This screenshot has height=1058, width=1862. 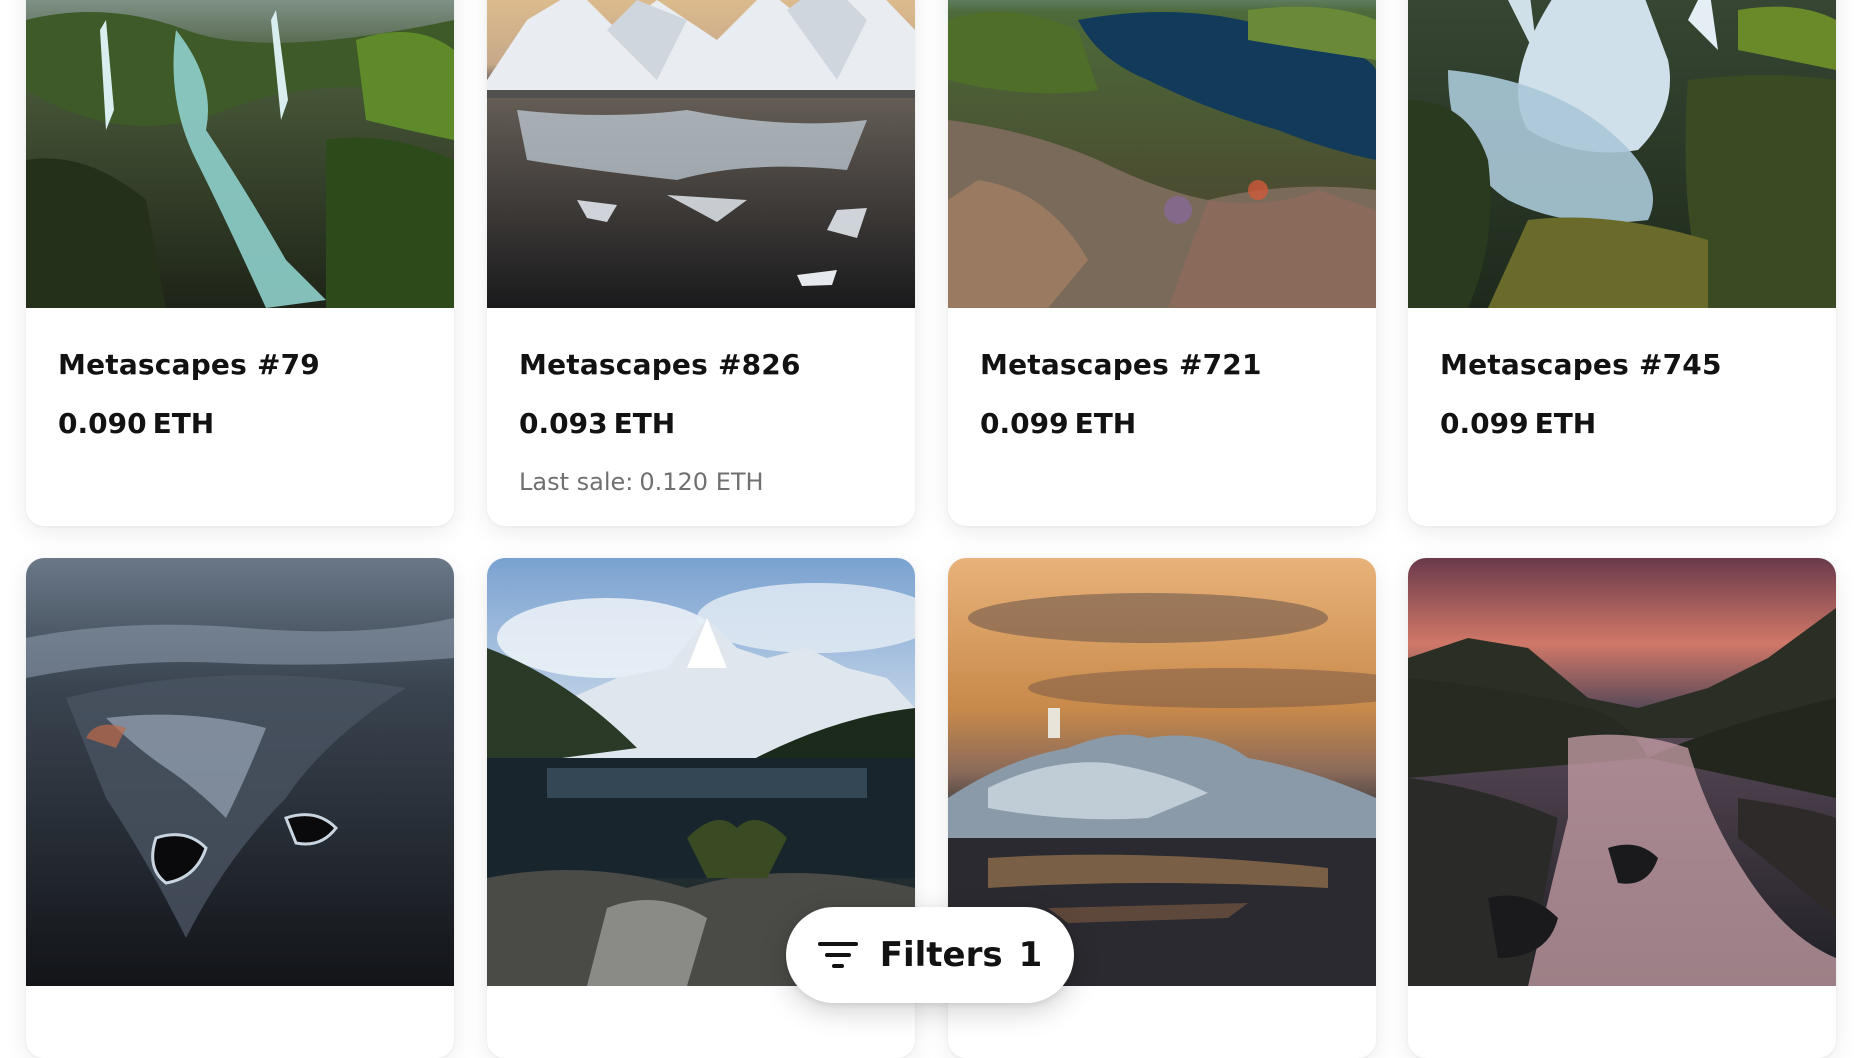 I want to click on nft-title: Metascapes #745, so click(x=1581, y=364).